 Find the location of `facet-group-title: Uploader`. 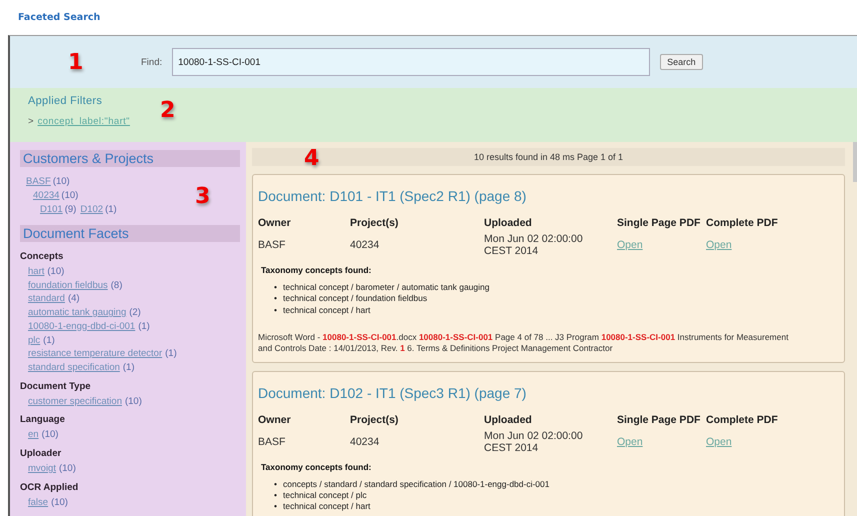

facet-group-title: Uploader is located at coordinates (41, 454).